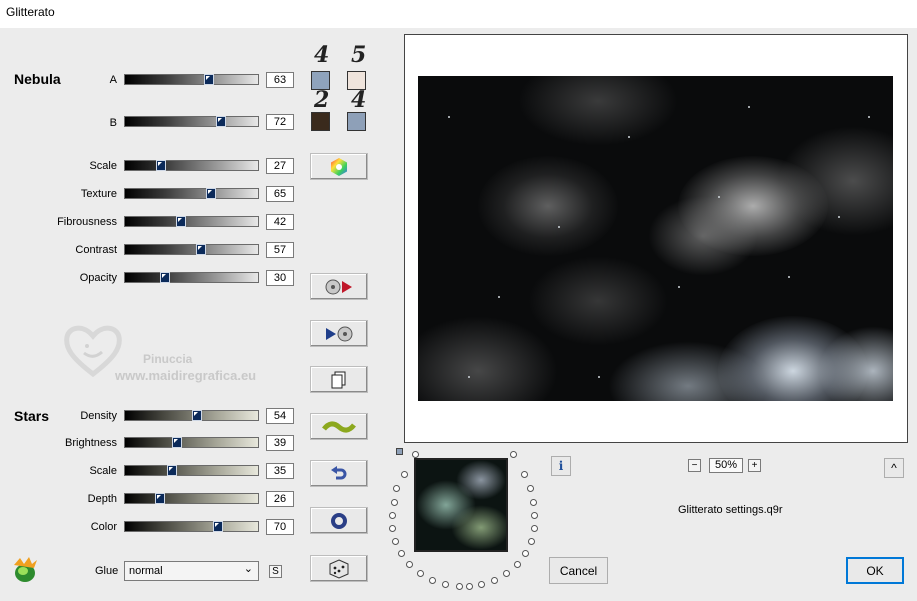 The height and width of the screenshot is (601, 917). I want to click on info-button: i, so click(561, 466).